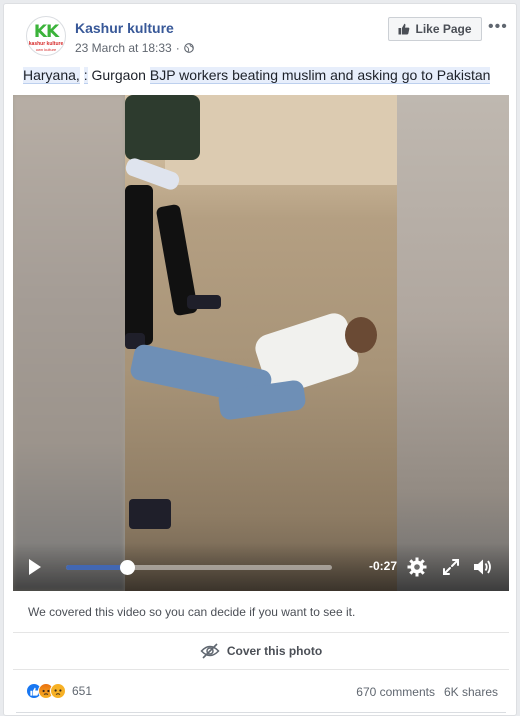 This screenshot has height=716, width=520. What do you see at coordinates (498, 27) in the screenshot?
I see `more-options-button: •••` at bounding box center [498, 27].